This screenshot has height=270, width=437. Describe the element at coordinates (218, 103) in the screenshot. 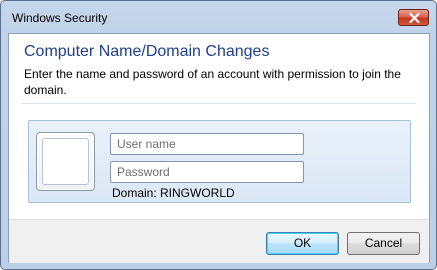

I see `separator` at that location.